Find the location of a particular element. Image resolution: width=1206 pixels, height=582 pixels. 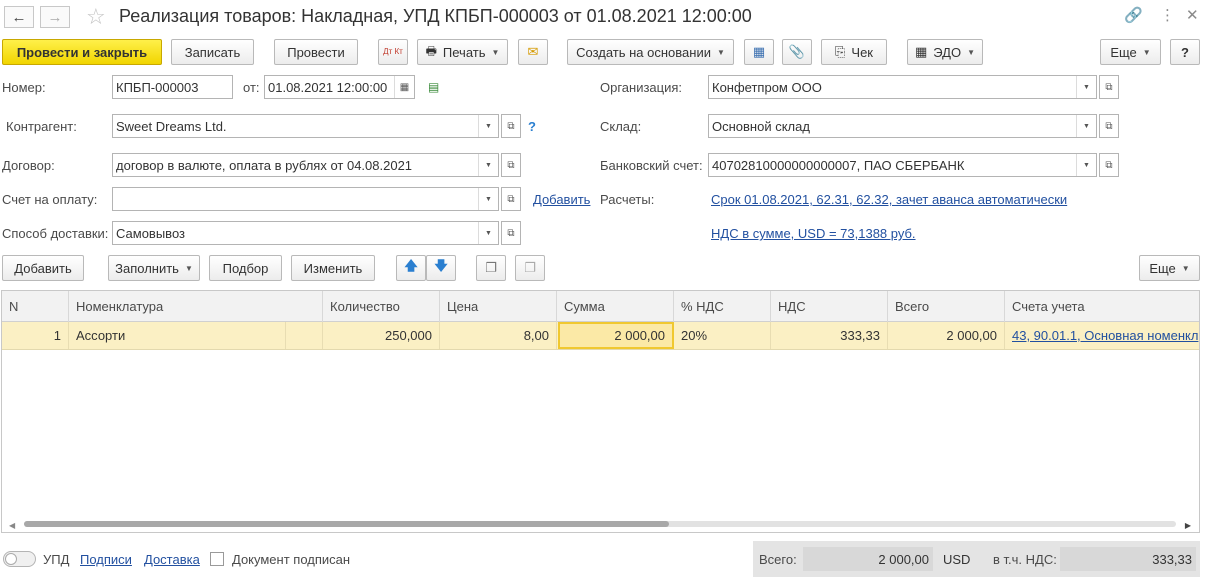

cell-vat-rate: 20% is located at coordinates (722, 335).